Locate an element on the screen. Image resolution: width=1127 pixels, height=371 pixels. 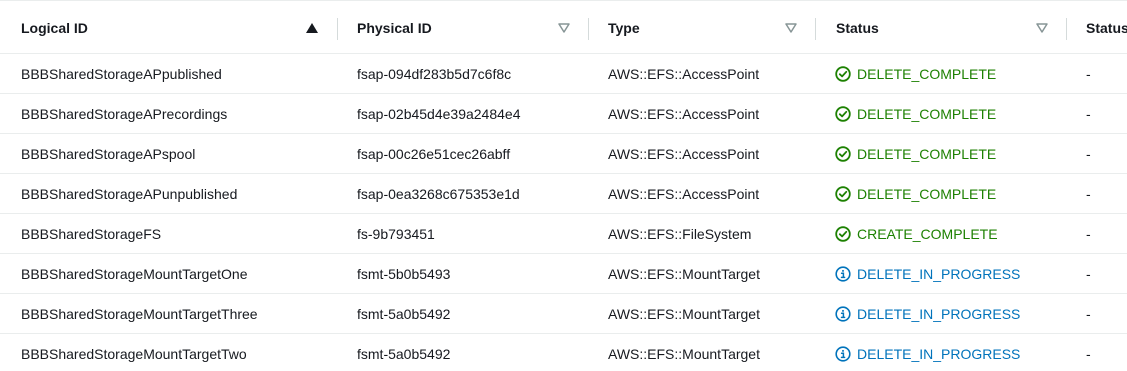
logical-id-cell: BBBSharedStorageMountTargetTwo is located at coordinates (134, 354).